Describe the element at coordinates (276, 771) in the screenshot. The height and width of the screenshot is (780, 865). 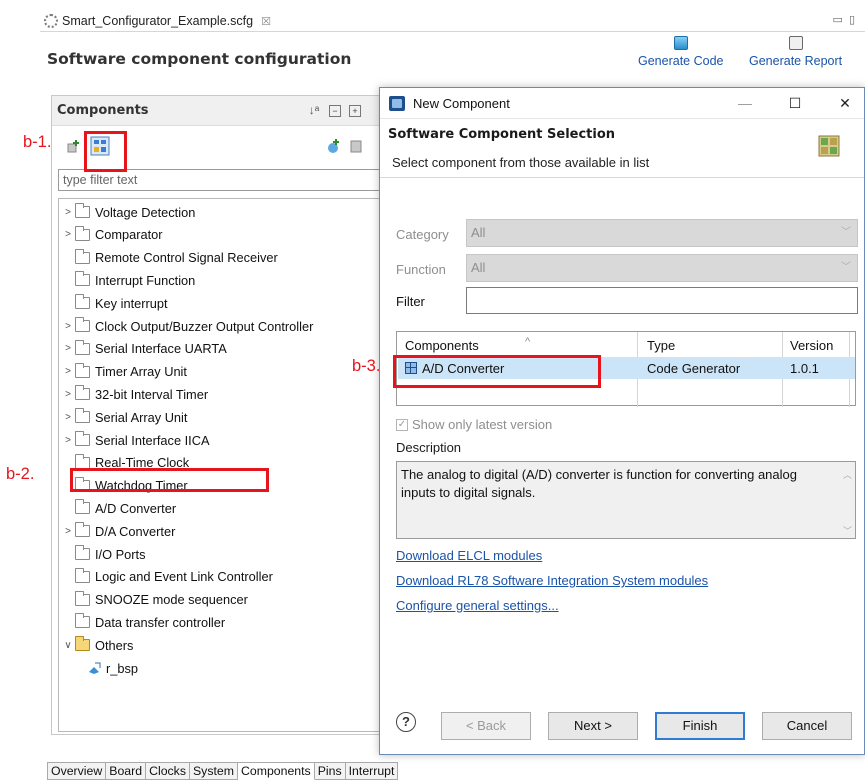
I see `tab-components: Components` at that location.